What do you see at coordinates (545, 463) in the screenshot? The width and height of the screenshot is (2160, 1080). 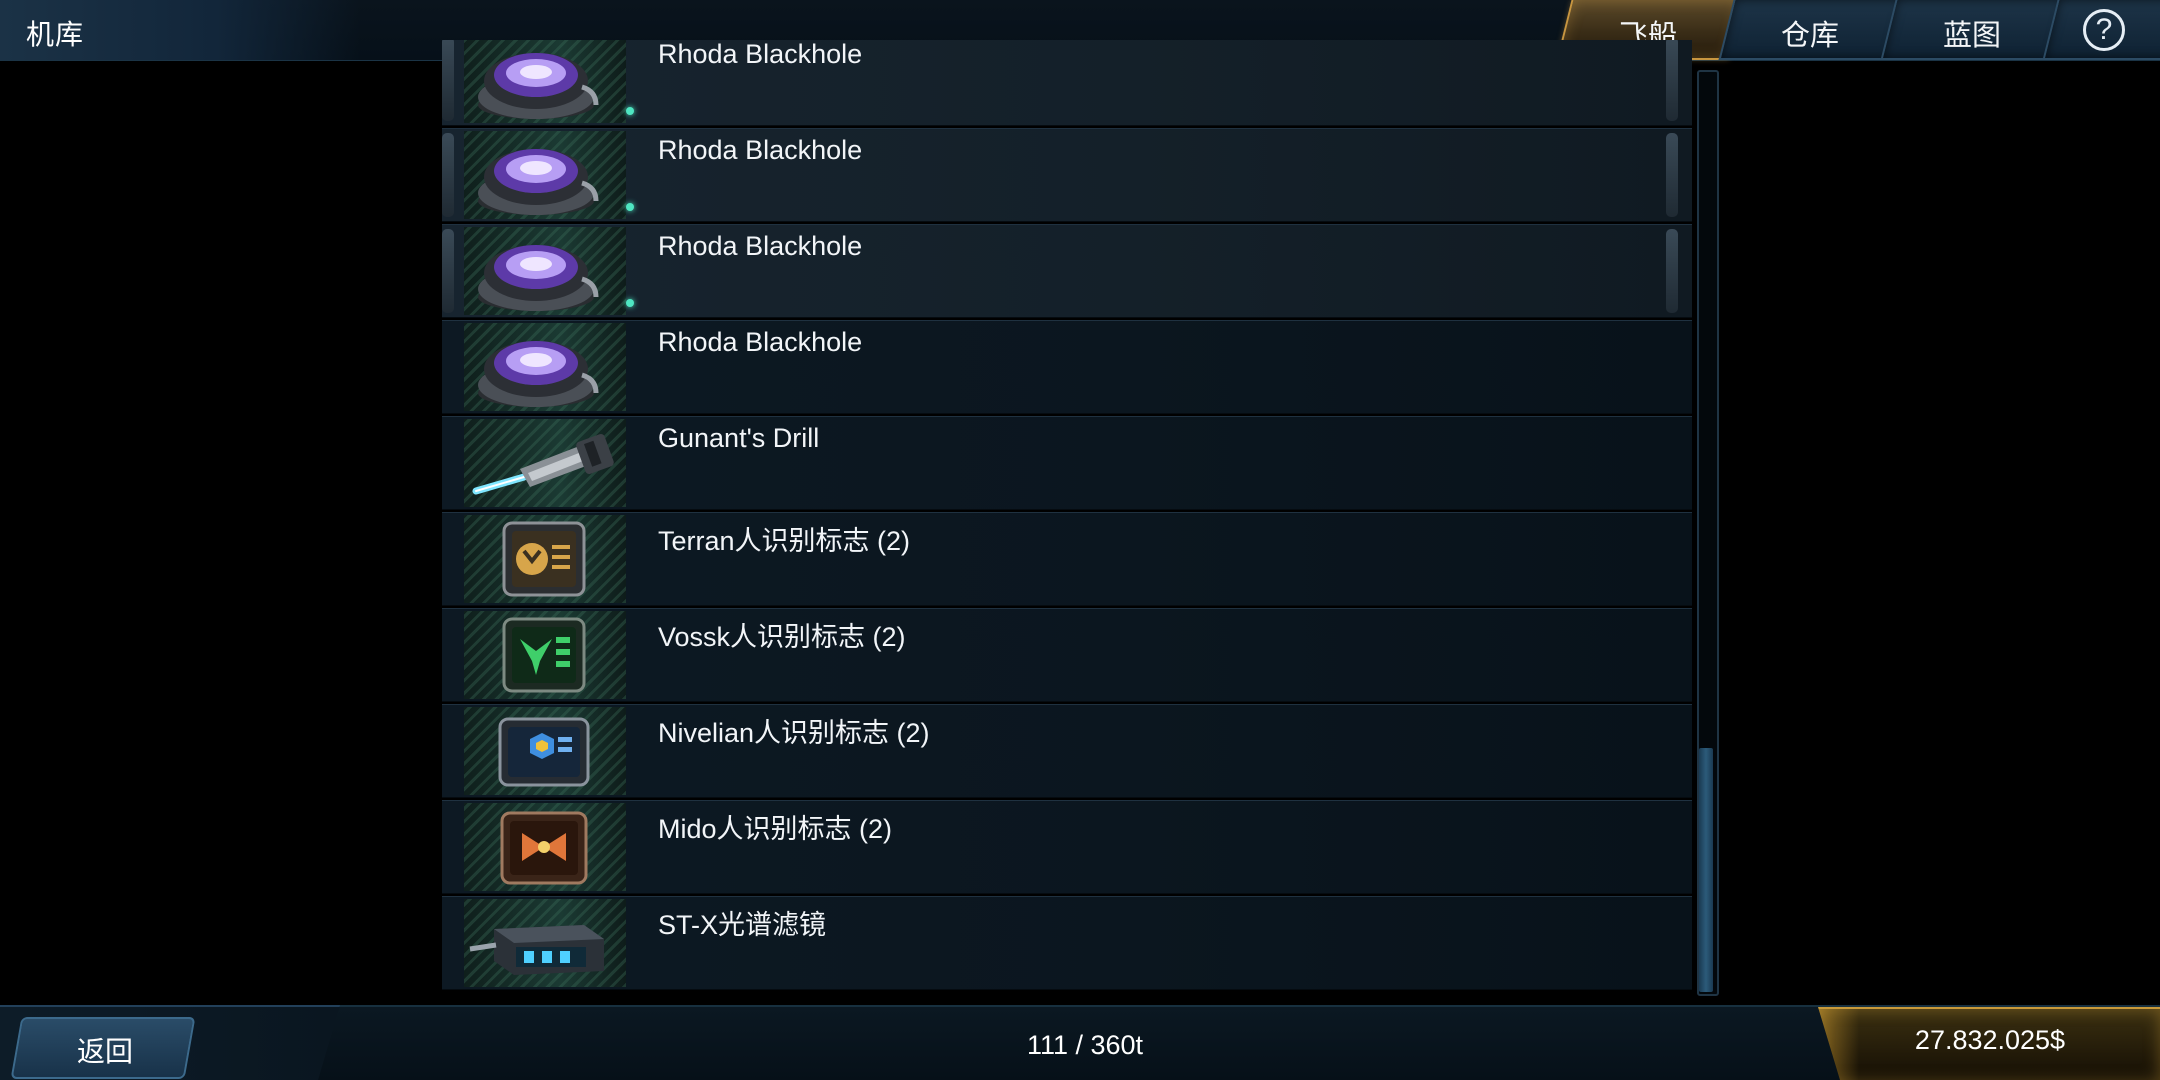 I see `drill-icon` at bounding box center [545, 463].